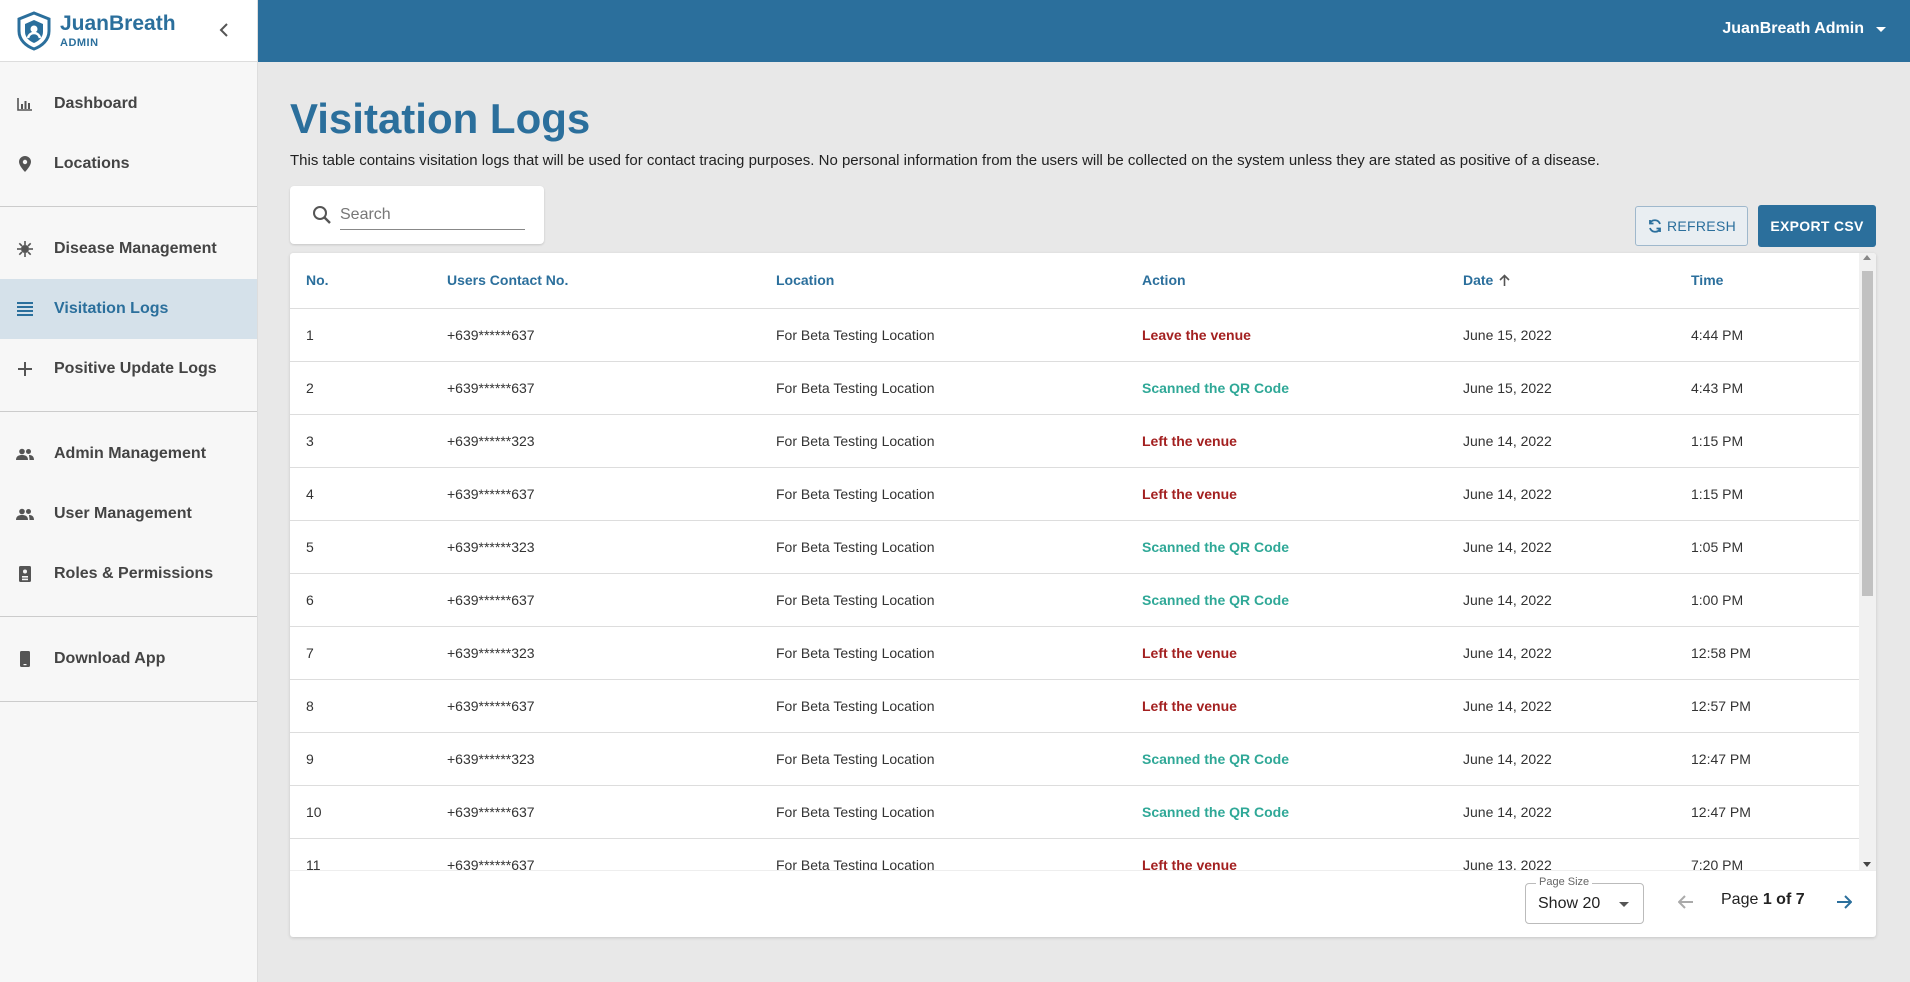 The image size is (1910, 982). I want to click on vertical-scrollbar, so click(1867, 561).